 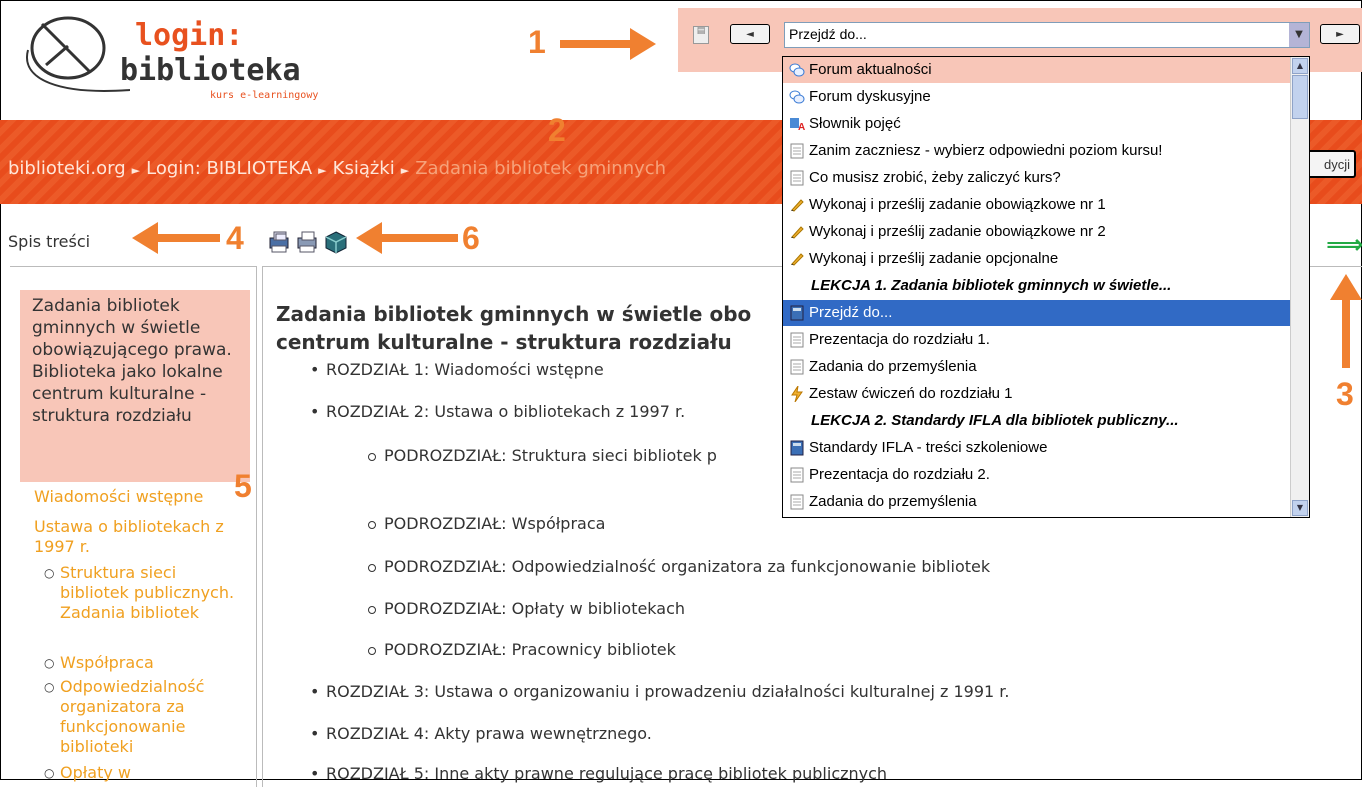 What do you see at coordinates (934, 258) in the screenshot?
I see `dropdown-option-label: Wykonaj i prześlij zadanie opcjonalne` at bounding box center [934, 258].